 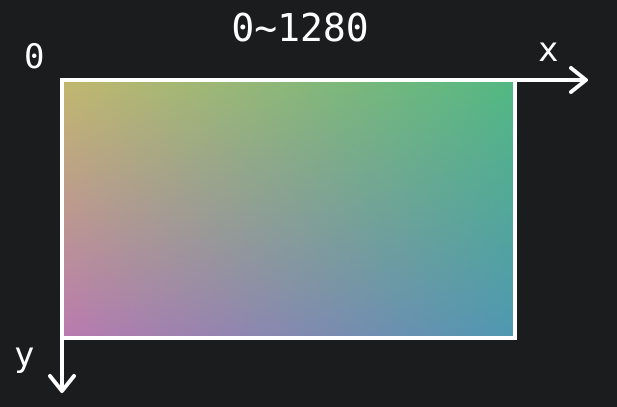 What do you see at coordinates (548, 50) in the screenshot?
I see `x-axis-label: x` at bounding box center [548, 50].